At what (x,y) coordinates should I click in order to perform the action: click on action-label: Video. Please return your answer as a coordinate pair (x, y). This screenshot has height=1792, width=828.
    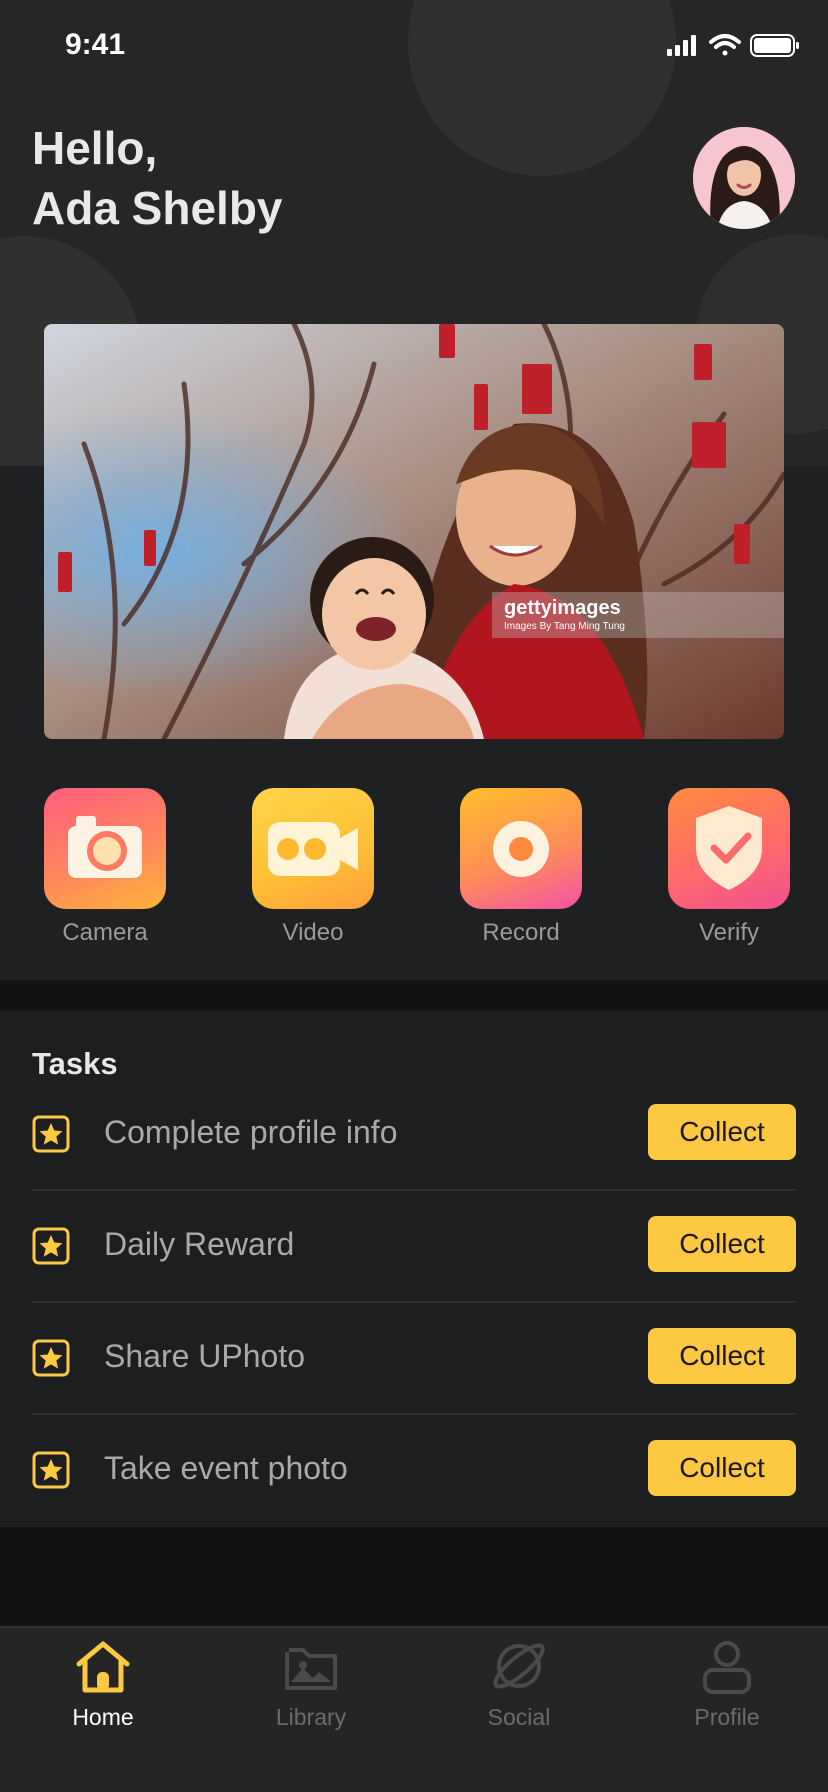
    Looking at the image, I should click on (313, 932).